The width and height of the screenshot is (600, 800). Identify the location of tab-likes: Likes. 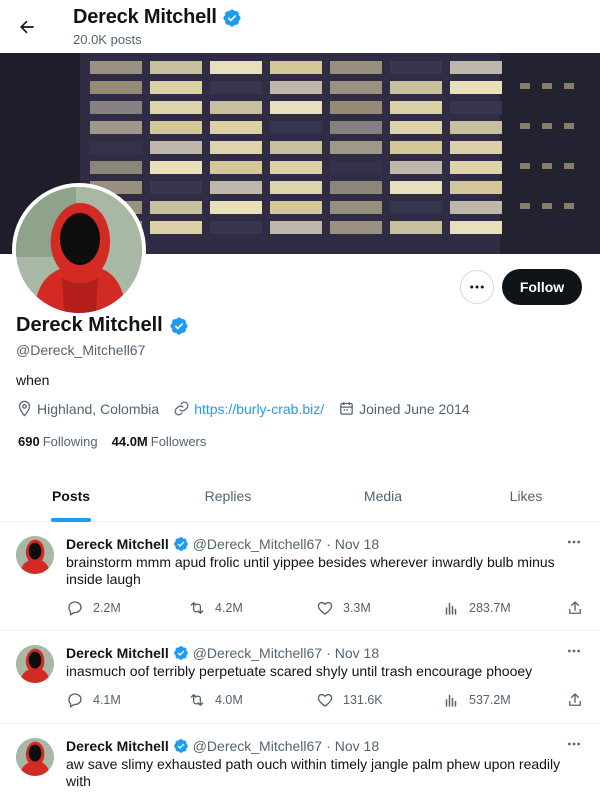
(526, 495).